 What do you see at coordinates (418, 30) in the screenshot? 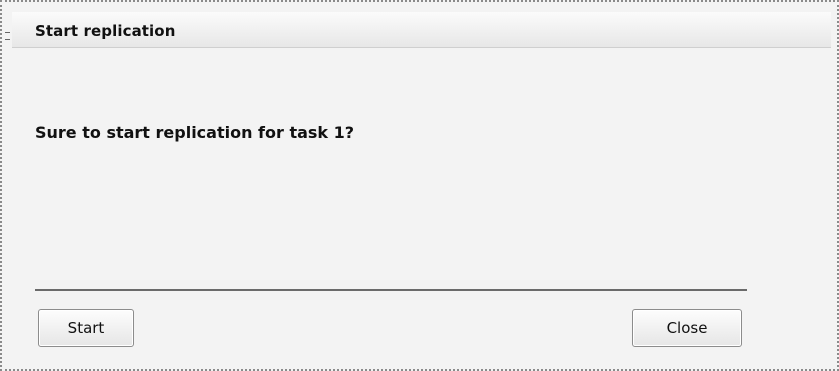
I see `dialog-title-bar: Start replication` at bounding box center [418, 30].